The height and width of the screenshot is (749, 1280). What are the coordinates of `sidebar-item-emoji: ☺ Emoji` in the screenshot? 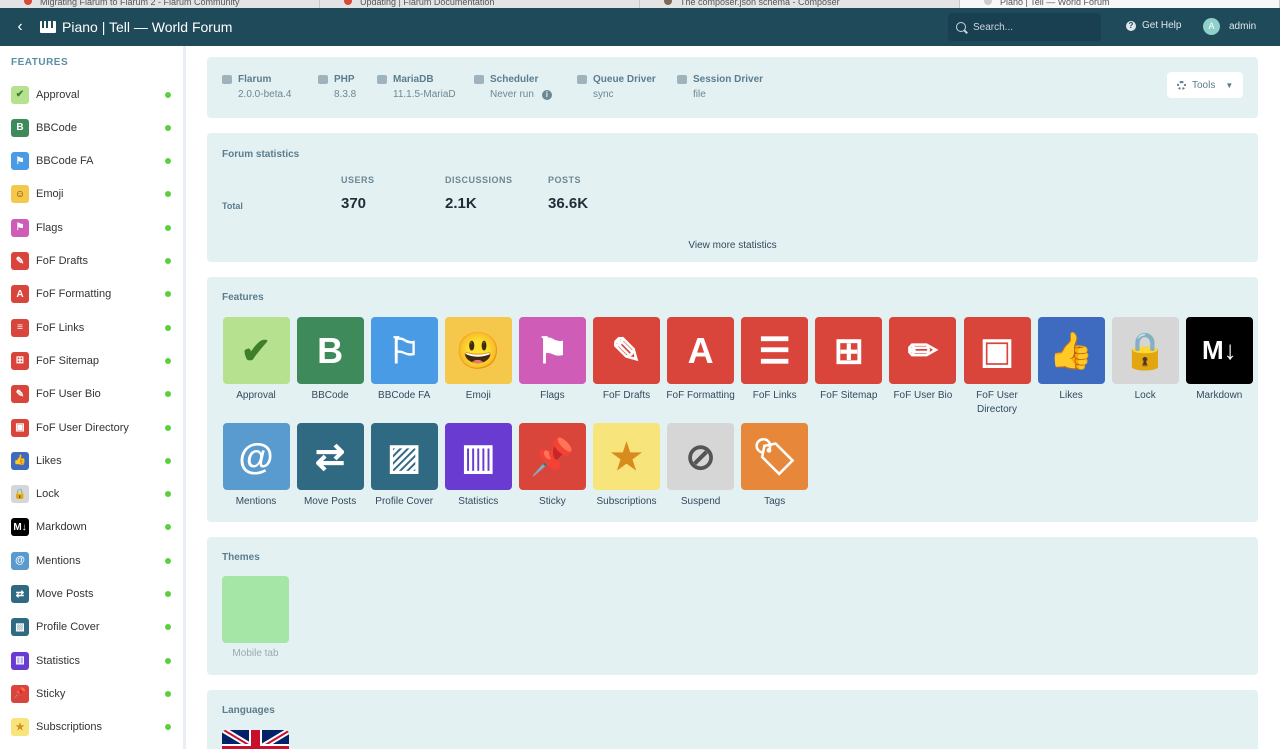 It's located at (91, 194).